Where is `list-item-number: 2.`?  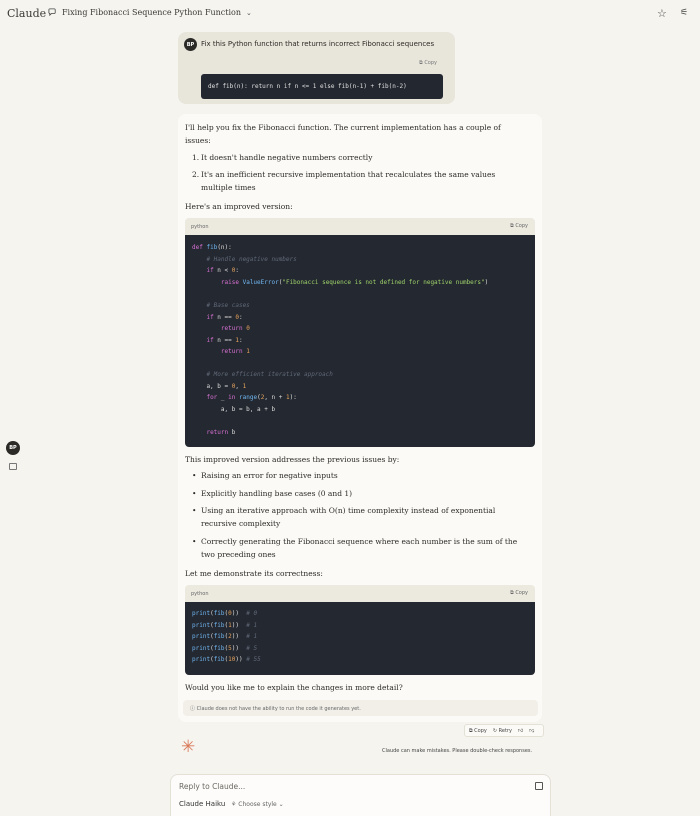
list-item-number: 2. is located at coordinates (196, 174).